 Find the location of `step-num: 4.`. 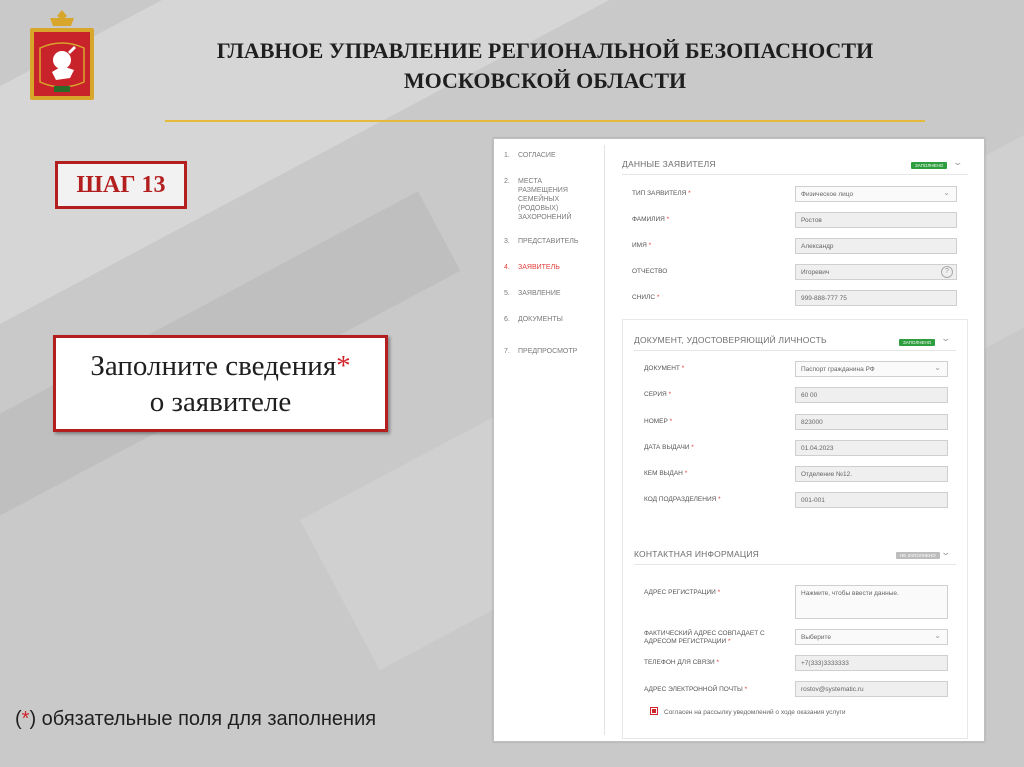

step-num: 4. is located at coordinates (507, 267).